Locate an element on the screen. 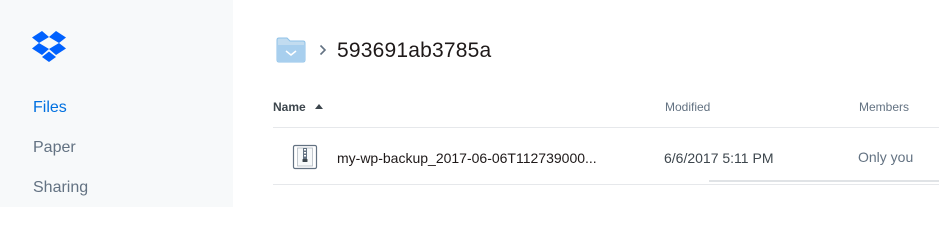  zip-file-icon is located at coordinates (305, 157).